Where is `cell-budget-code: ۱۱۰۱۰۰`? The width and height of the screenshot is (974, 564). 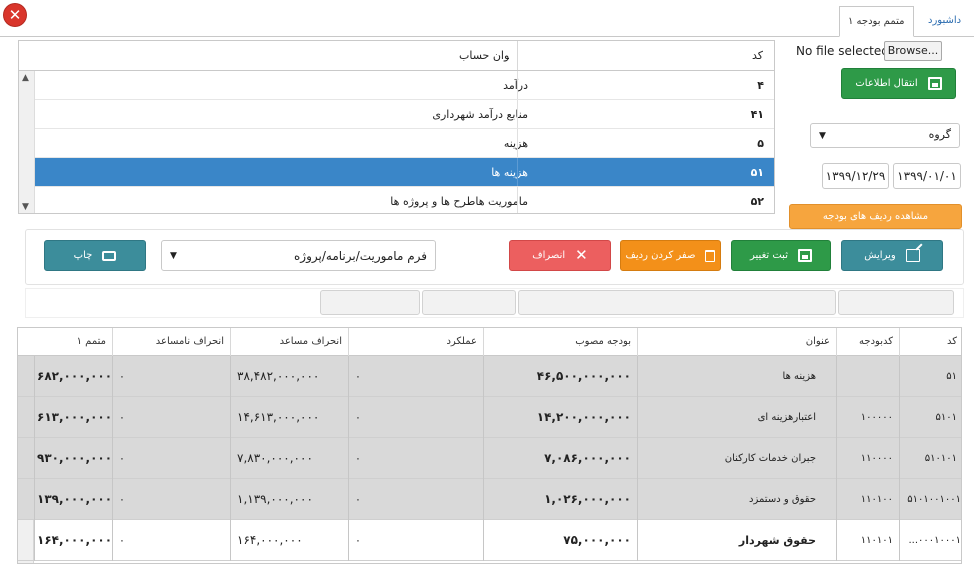 cell-budget-code: ۱۱۰۱۰۰ is located at coordinates (867, 499).